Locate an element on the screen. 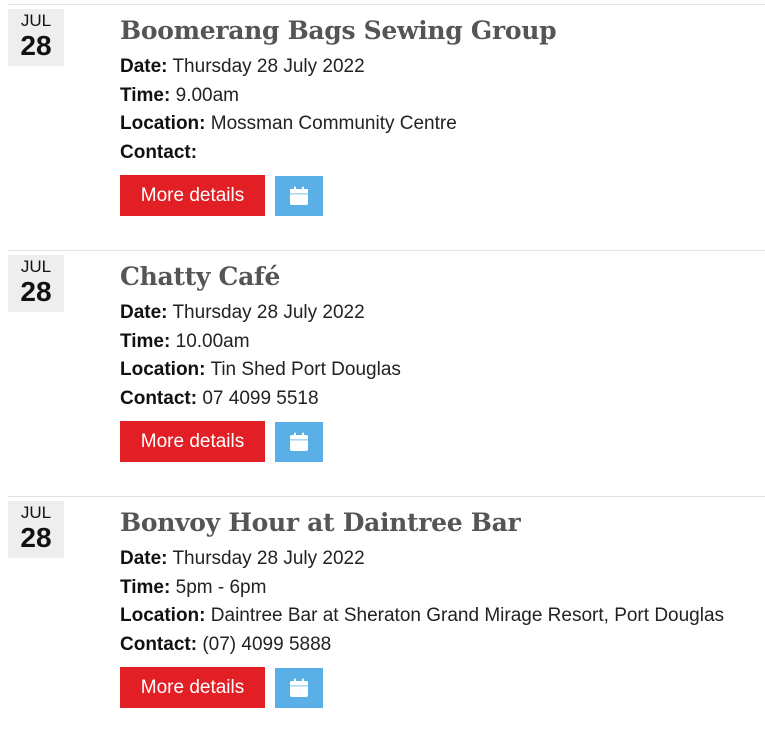 This screenshot has width=765, height=738. event-contact-row: Contact: is located at coordinates (158, 153).